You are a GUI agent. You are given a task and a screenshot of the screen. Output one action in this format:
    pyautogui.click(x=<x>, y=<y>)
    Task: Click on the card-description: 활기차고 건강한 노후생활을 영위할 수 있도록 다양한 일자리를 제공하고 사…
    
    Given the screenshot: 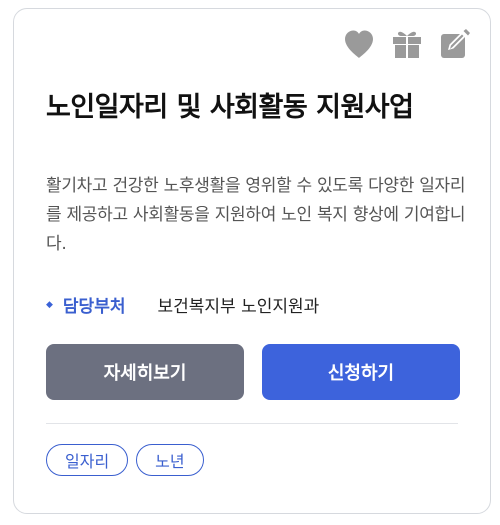 What is the action you would take?
    pyautogui.click(x=256, y=215)
    